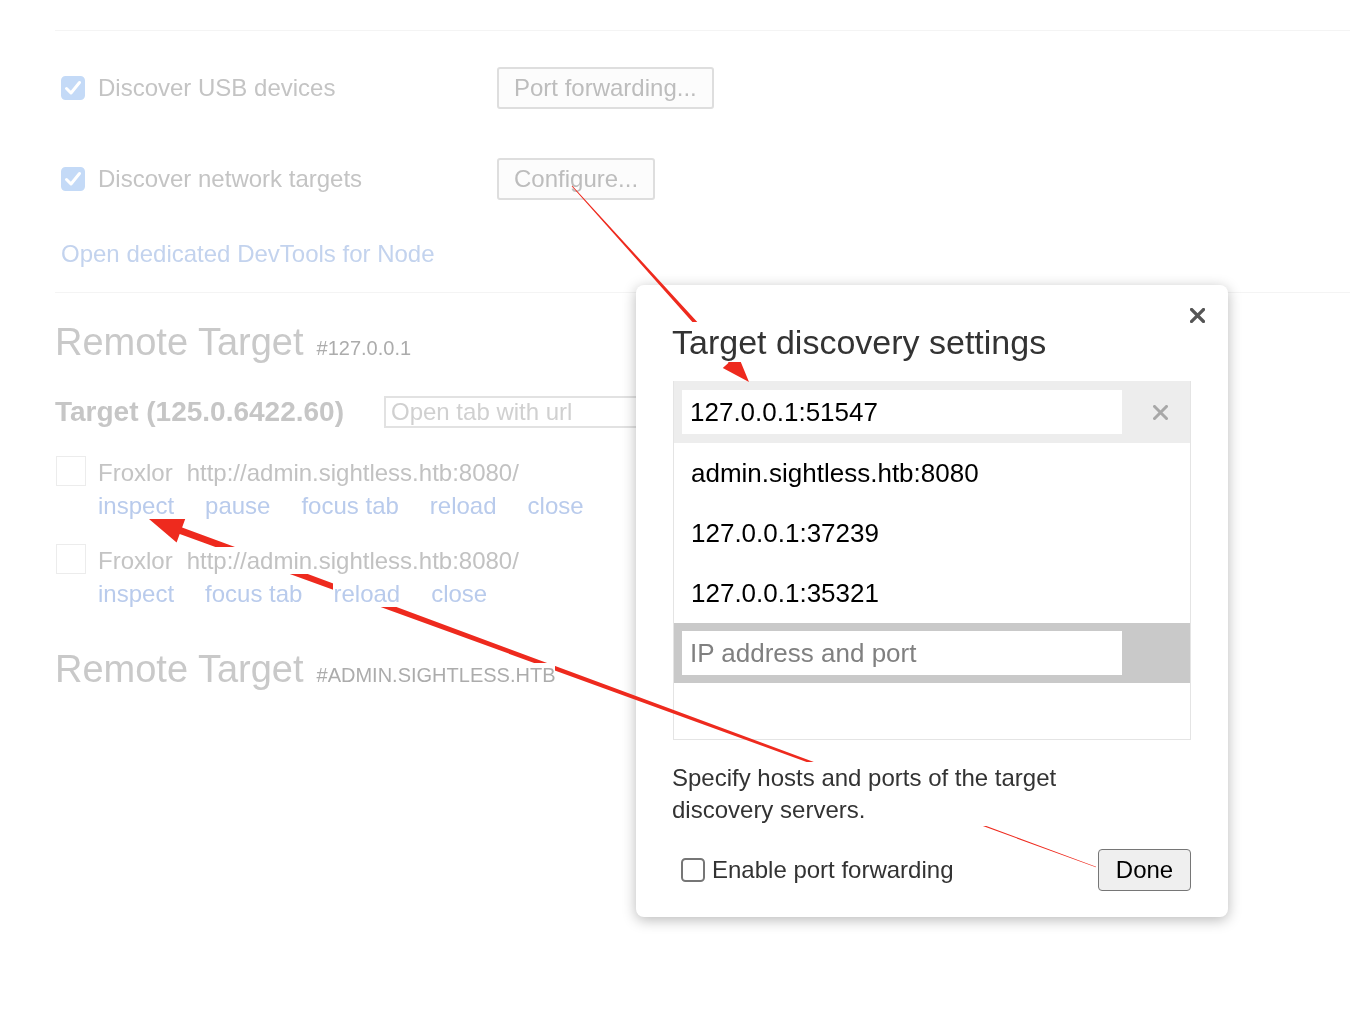 The width and height of the screenshot is (1350, 1011). Describe the element at coordinates (1144, 870) in the screenshot. I see `done-button: Done` at that location.